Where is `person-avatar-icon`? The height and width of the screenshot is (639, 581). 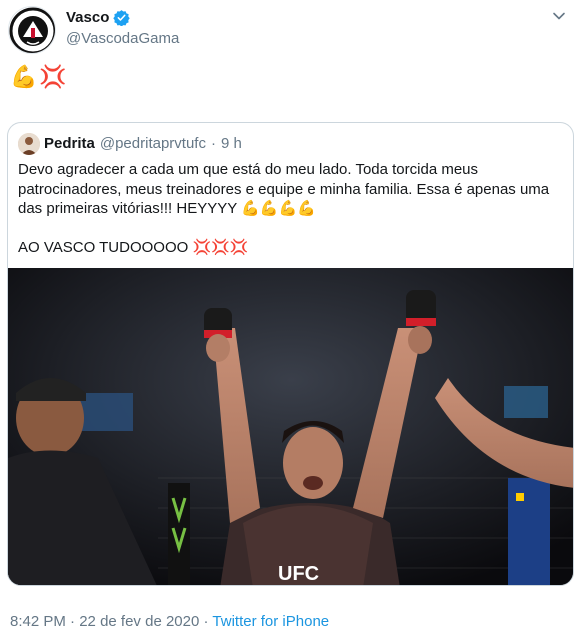
person-avatar-icon is located at coordinates (29, 144).